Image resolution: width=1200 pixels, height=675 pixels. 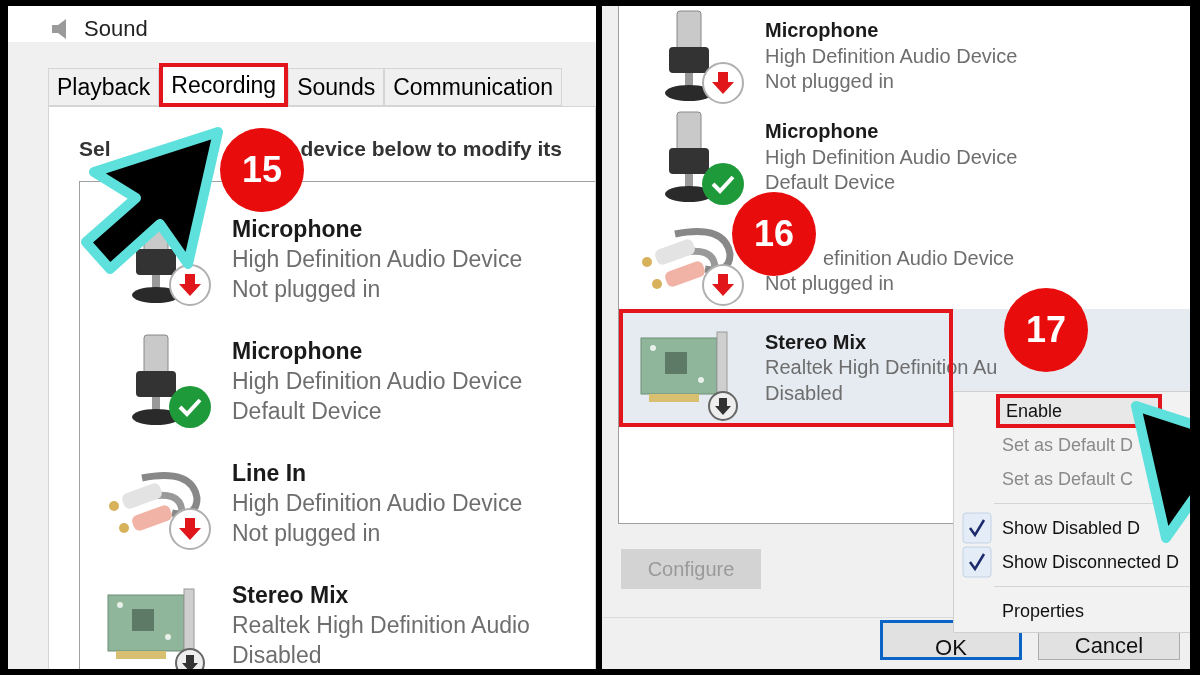 What do you see at coordinates (1091, 562) in the screenshot?
I see `menu-item: Show Disconnected D` at bounding box center [1091, 562].